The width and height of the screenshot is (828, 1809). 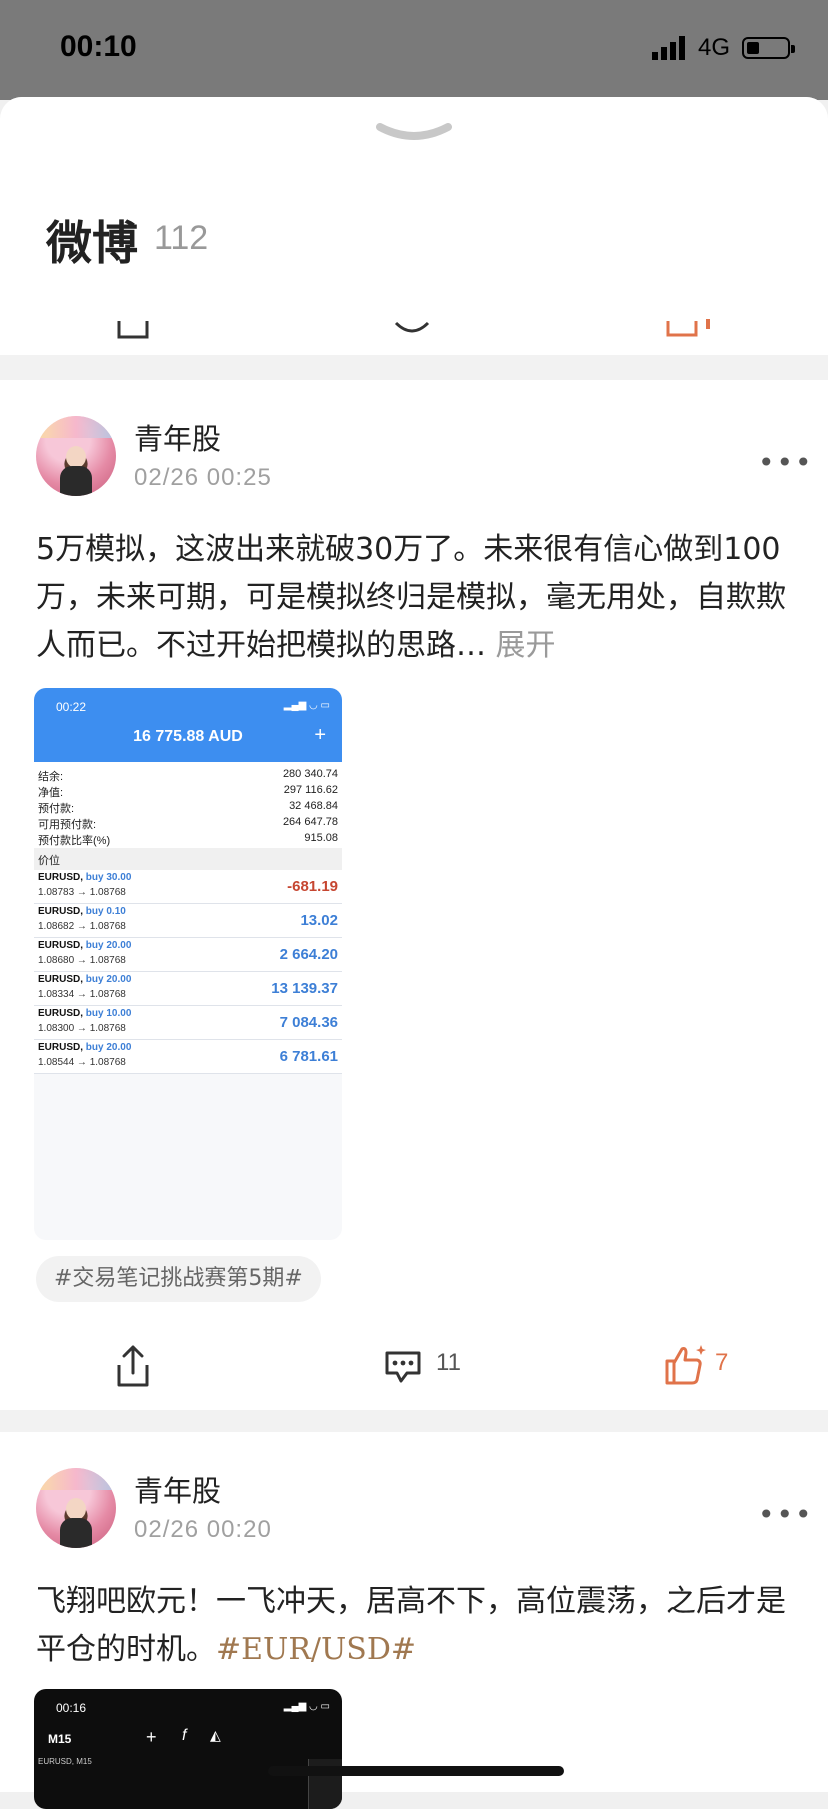 I want to click on trade-symbol: EURUSD, buy 10.00, so click(x=85, y=1013).